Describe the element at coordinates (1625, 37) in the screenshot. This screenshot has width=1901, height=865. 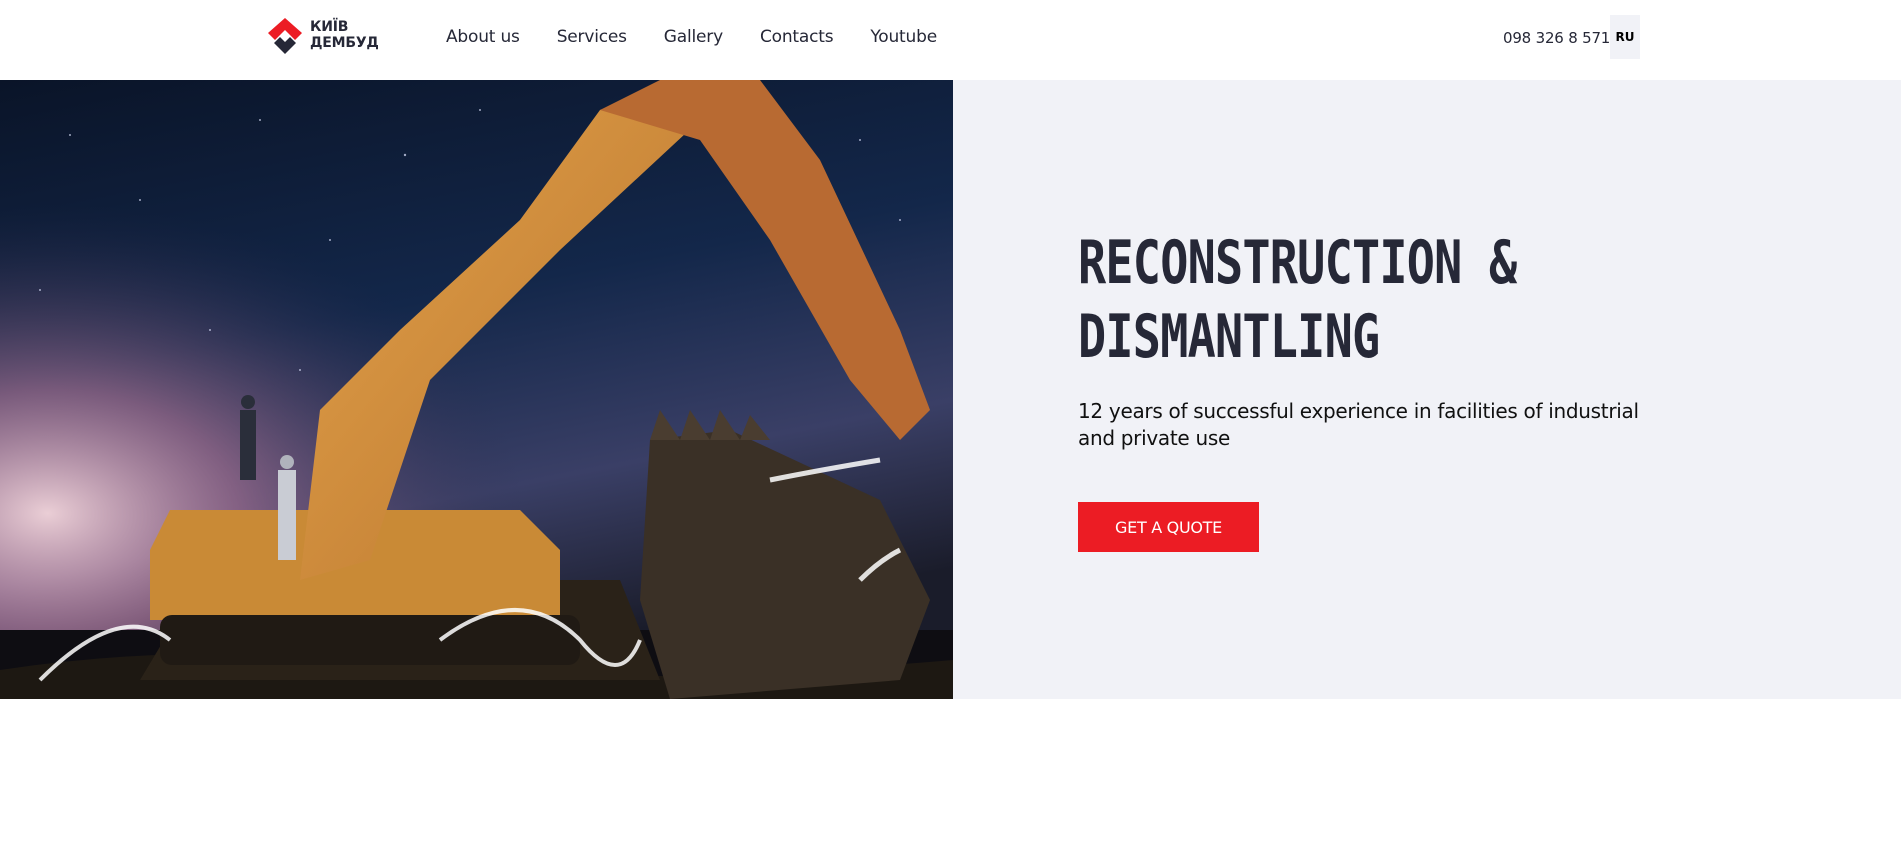
I see `language-switch-button: RU` at that location.